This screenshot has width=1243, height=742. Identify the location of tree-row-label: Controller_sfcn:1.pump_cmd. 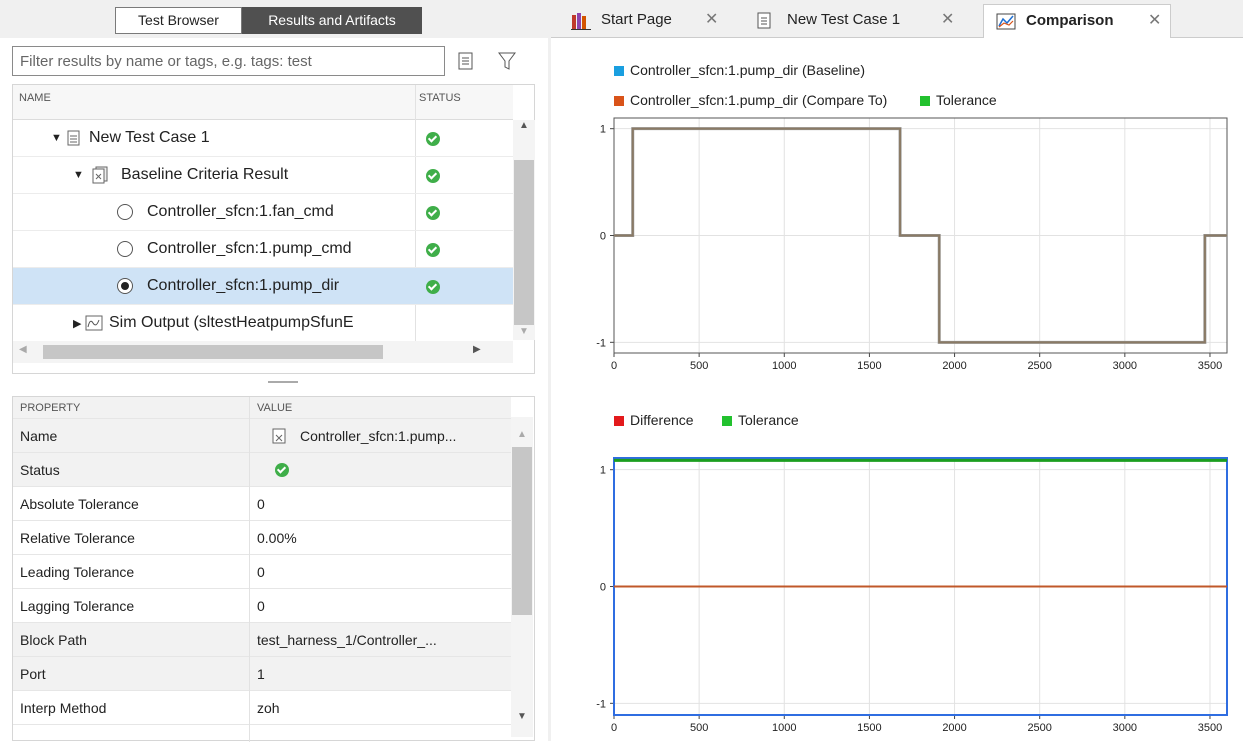
(249, 248).